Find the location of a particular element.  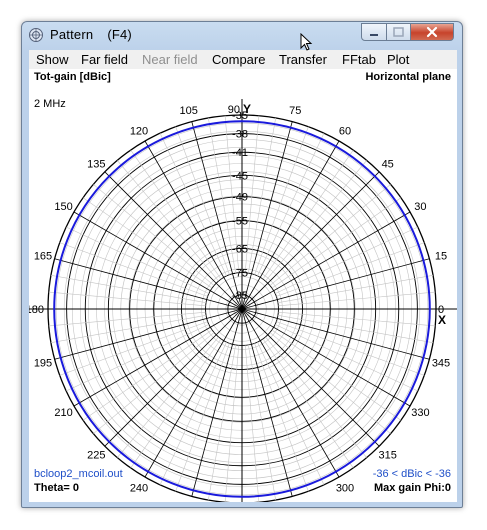

angle-label: 45 is located at coordinates (388, 164).